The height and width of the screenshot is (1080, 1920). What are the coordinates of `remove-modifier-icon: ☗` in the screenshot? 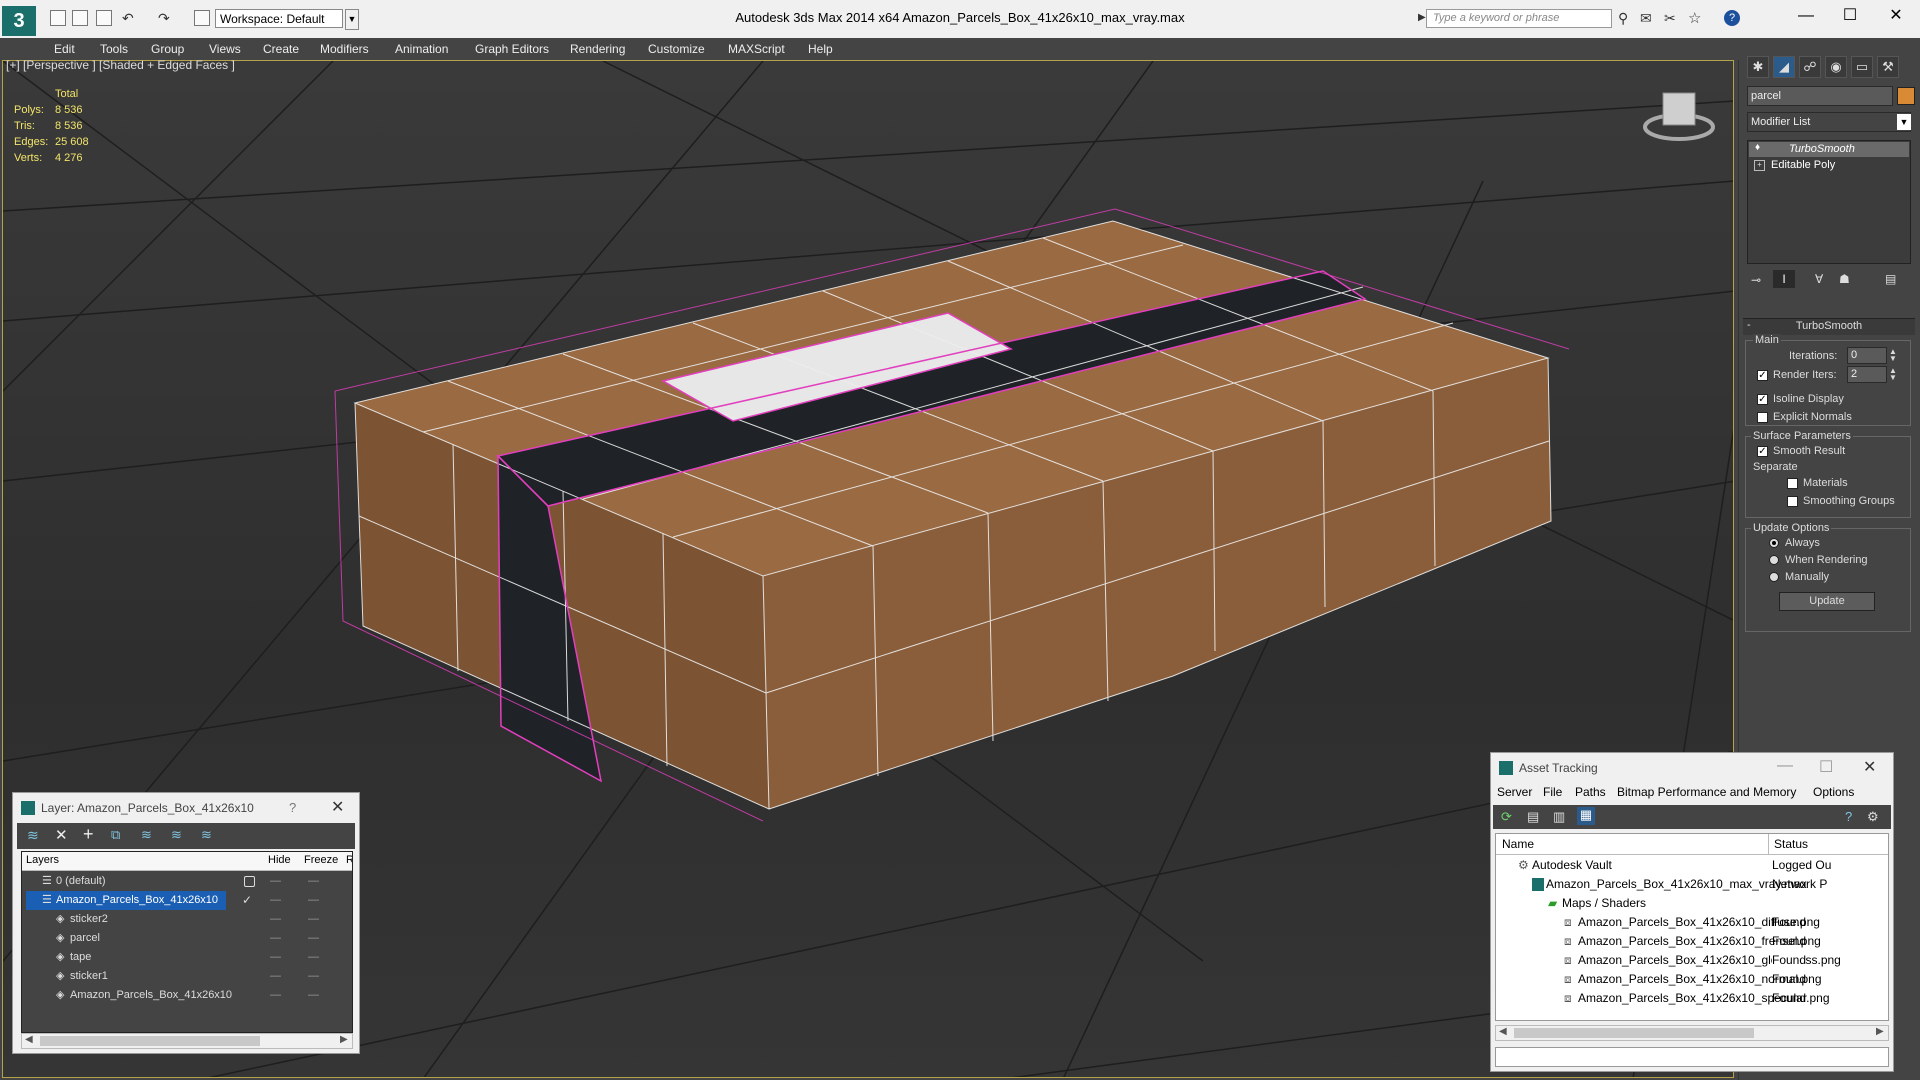 It's located at (1844, 279).